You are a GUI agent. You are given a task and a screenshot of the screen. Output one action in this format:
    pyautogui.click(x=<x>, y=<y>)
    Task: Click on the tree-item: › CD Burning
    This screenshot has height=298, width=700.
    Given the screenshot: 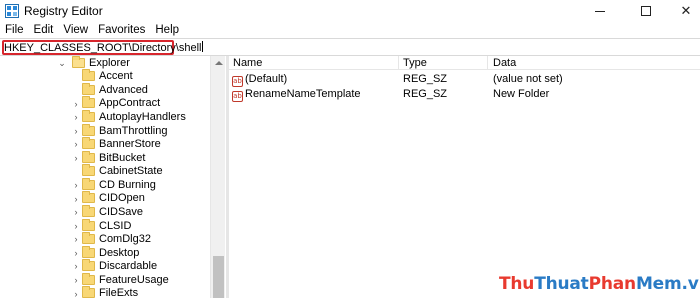 What is the action you would take?
    pyautogui.click(x=114, y=184)
    